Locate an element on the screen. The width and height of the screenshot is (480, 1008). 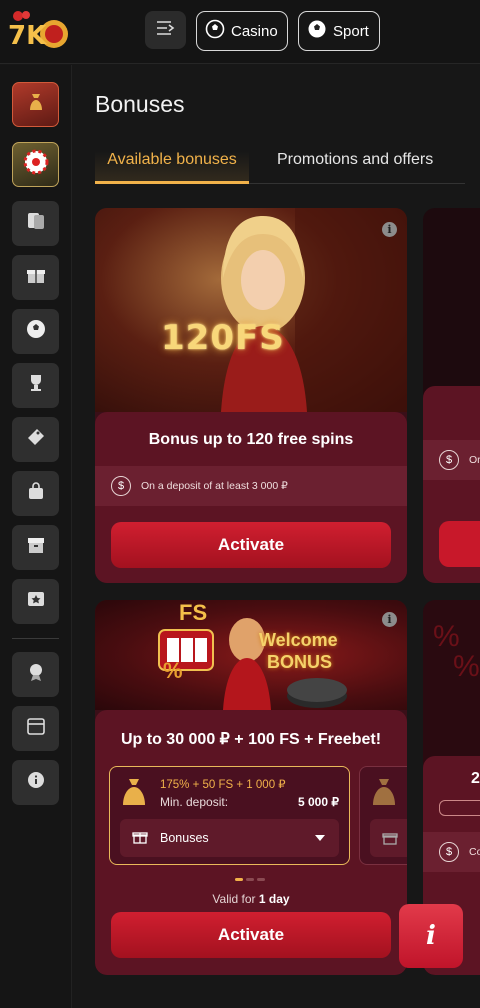
svg-text: 7K is located at coordinates (27, 36).